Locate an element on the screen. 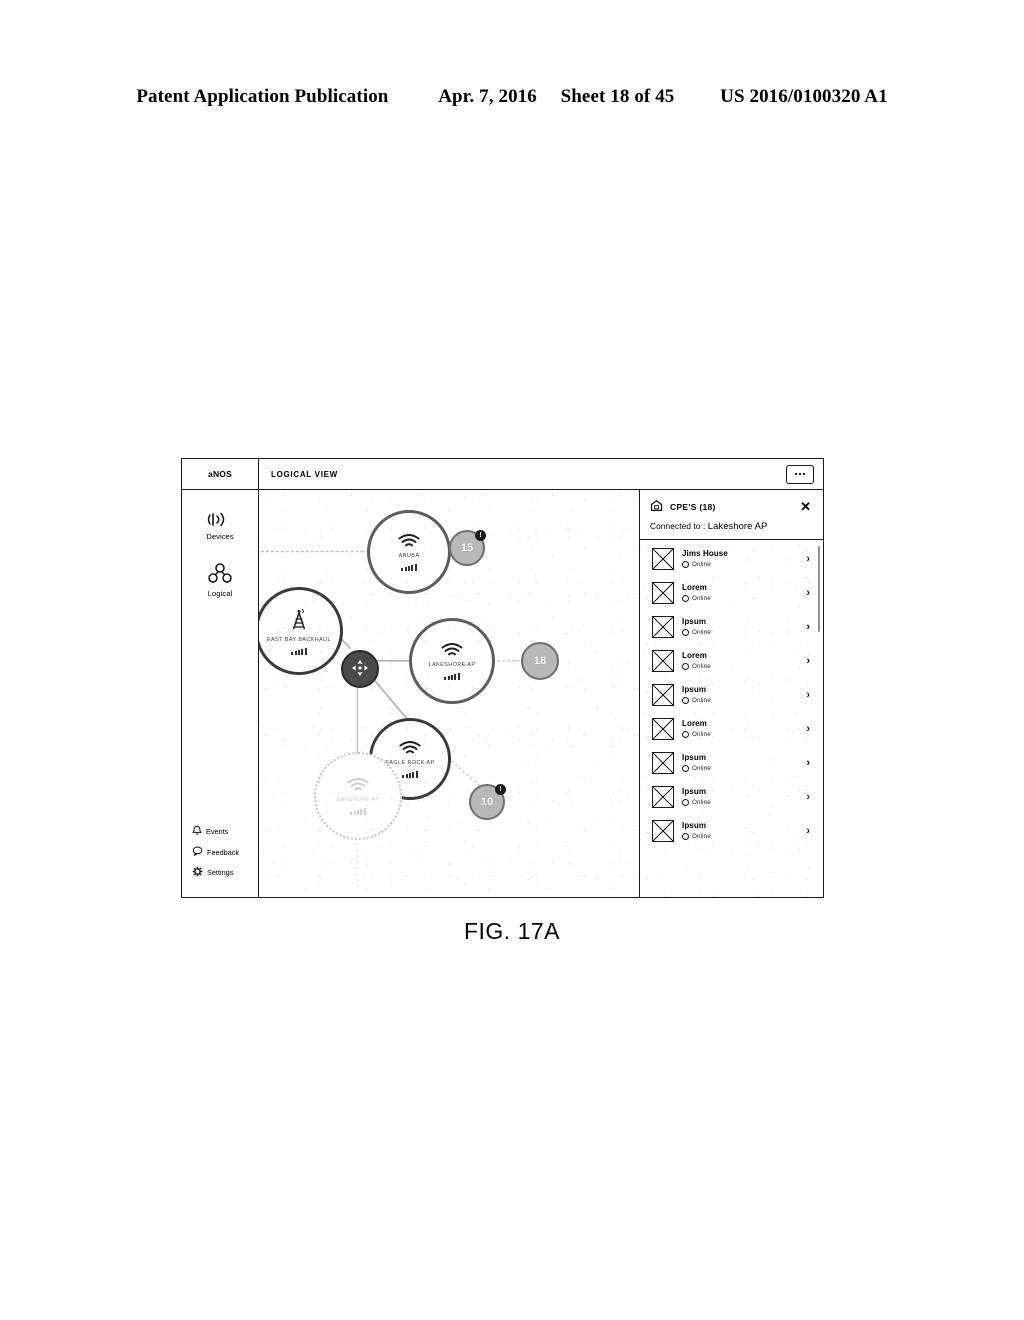 The image size is (1024, 1320). speech-bubble-icon is located at coordinates (197, 852).